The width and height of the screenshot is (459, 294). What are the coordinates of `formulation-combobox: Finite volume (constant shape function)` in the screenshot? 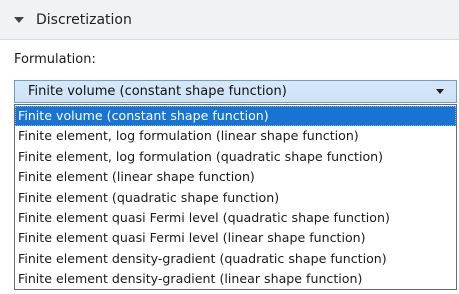 It's located at (235, 91).